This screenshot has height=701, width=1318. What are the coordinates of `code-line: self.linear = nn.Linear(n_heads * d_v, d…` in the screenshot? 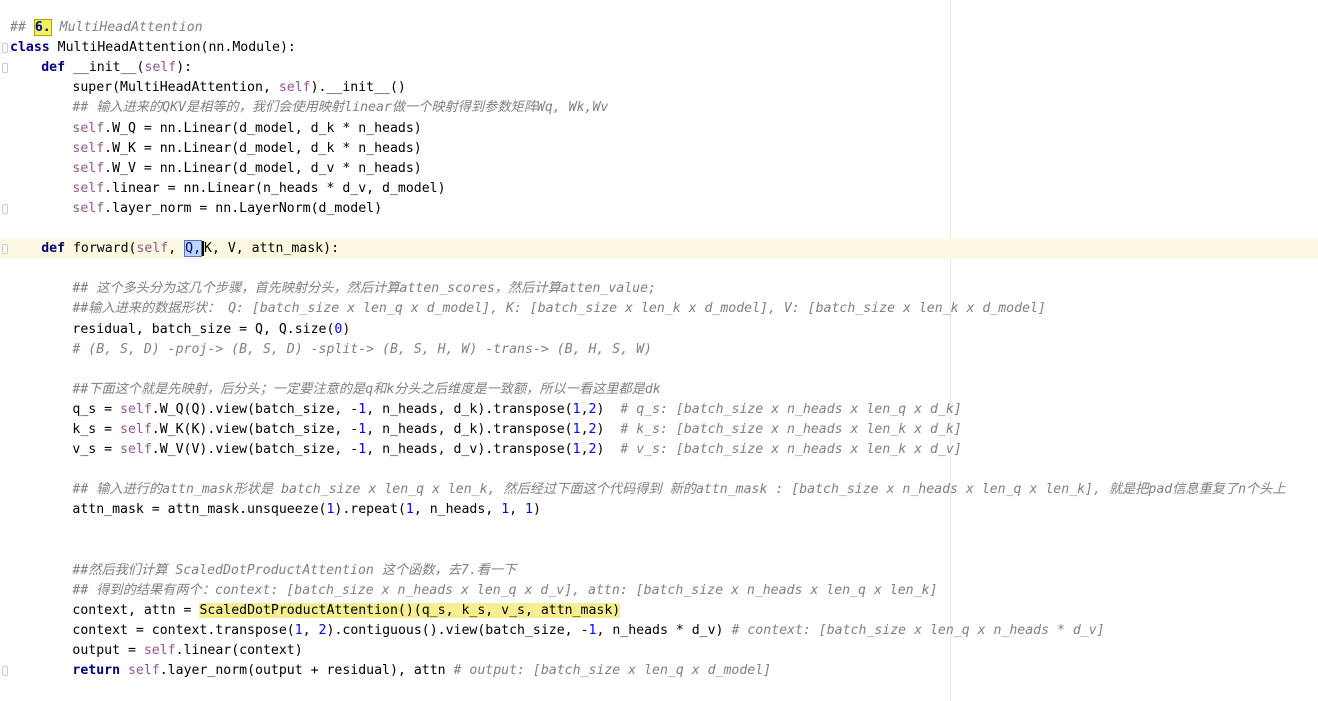 It's located at (659, 189).